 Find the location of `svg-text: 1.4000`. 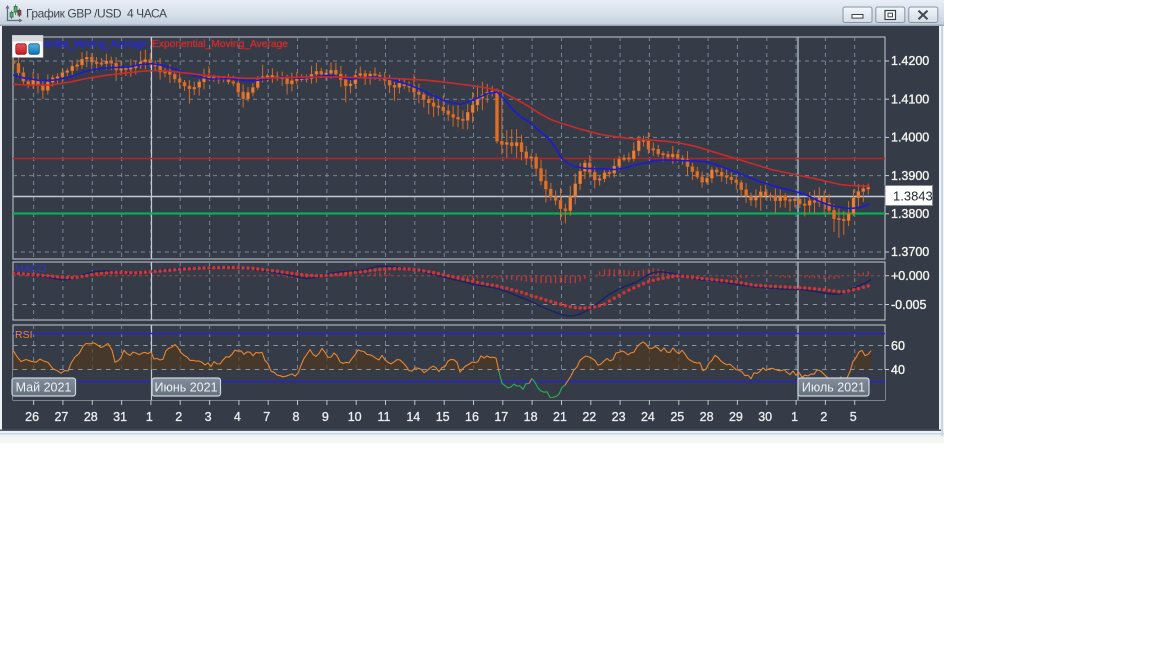

svg-text: 1.4000 is located at coordinates (910, 138).